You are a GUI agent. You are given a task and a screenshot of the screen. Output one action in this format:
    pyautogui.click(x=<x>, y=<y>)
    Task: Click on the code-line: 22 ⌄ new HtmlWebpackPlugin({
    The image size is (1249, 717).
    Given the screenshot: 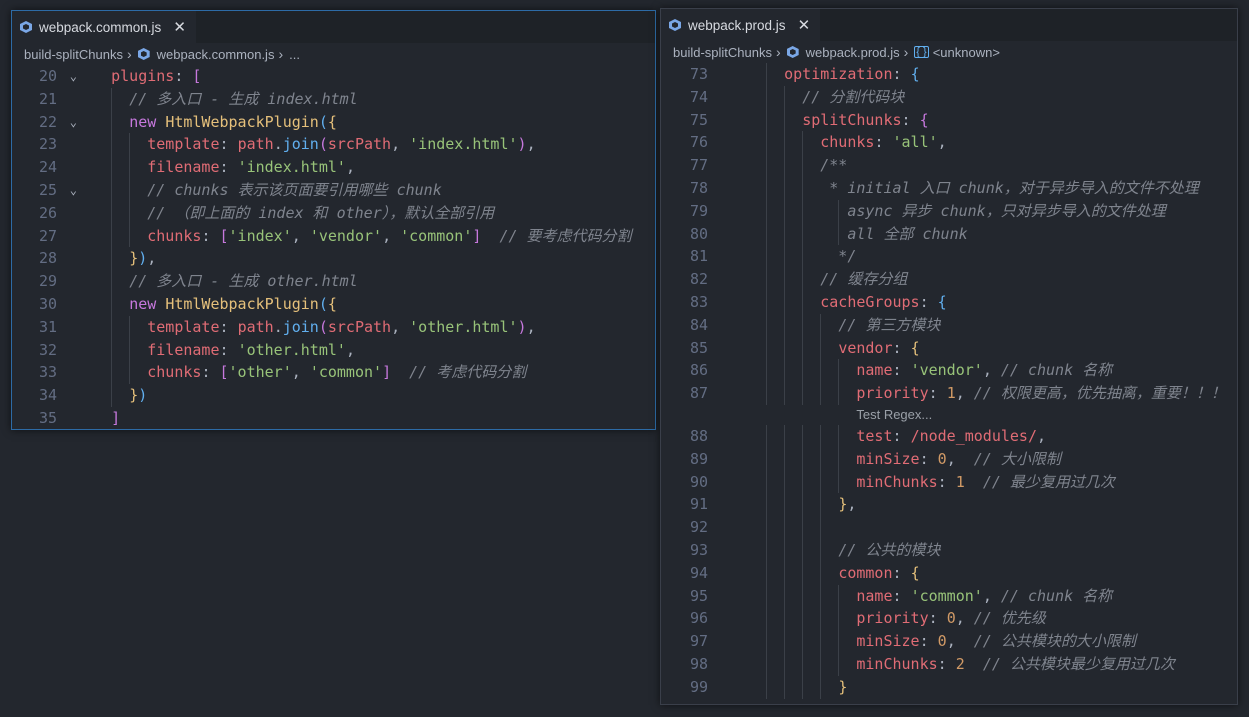 What is the action you would take?
    pyautogui.click(x=333, y=122)
    